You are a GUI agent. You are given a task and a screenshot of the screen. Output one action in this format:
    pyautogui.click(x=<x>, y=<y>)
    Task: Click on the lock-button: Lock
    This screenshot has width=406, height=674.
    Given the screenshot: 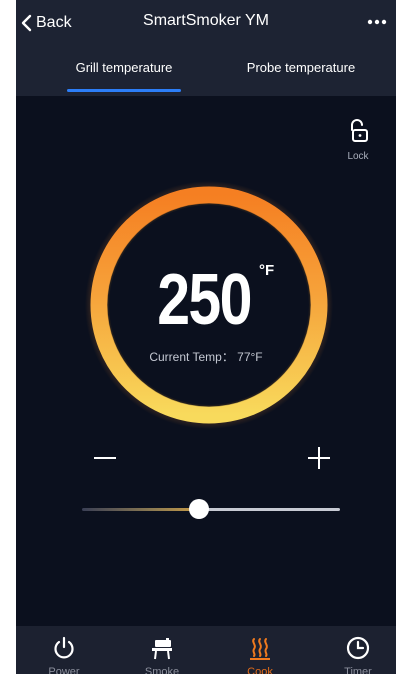 What is the action you would take?
    pyautogui.click(x=358, y=143)
    